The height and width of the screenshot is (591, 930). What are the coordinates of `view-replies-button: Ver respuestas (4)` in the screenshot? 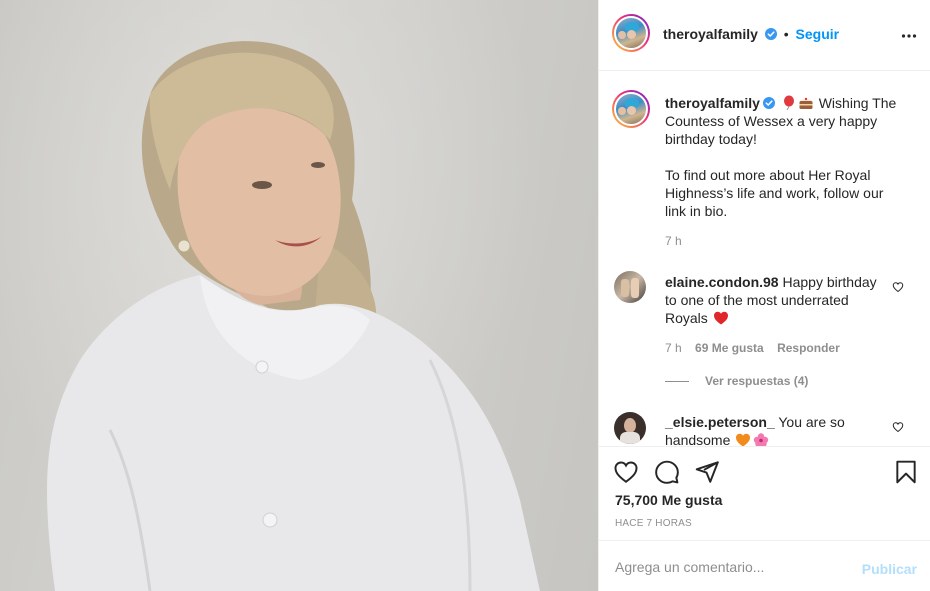 It's located at (736, 381).